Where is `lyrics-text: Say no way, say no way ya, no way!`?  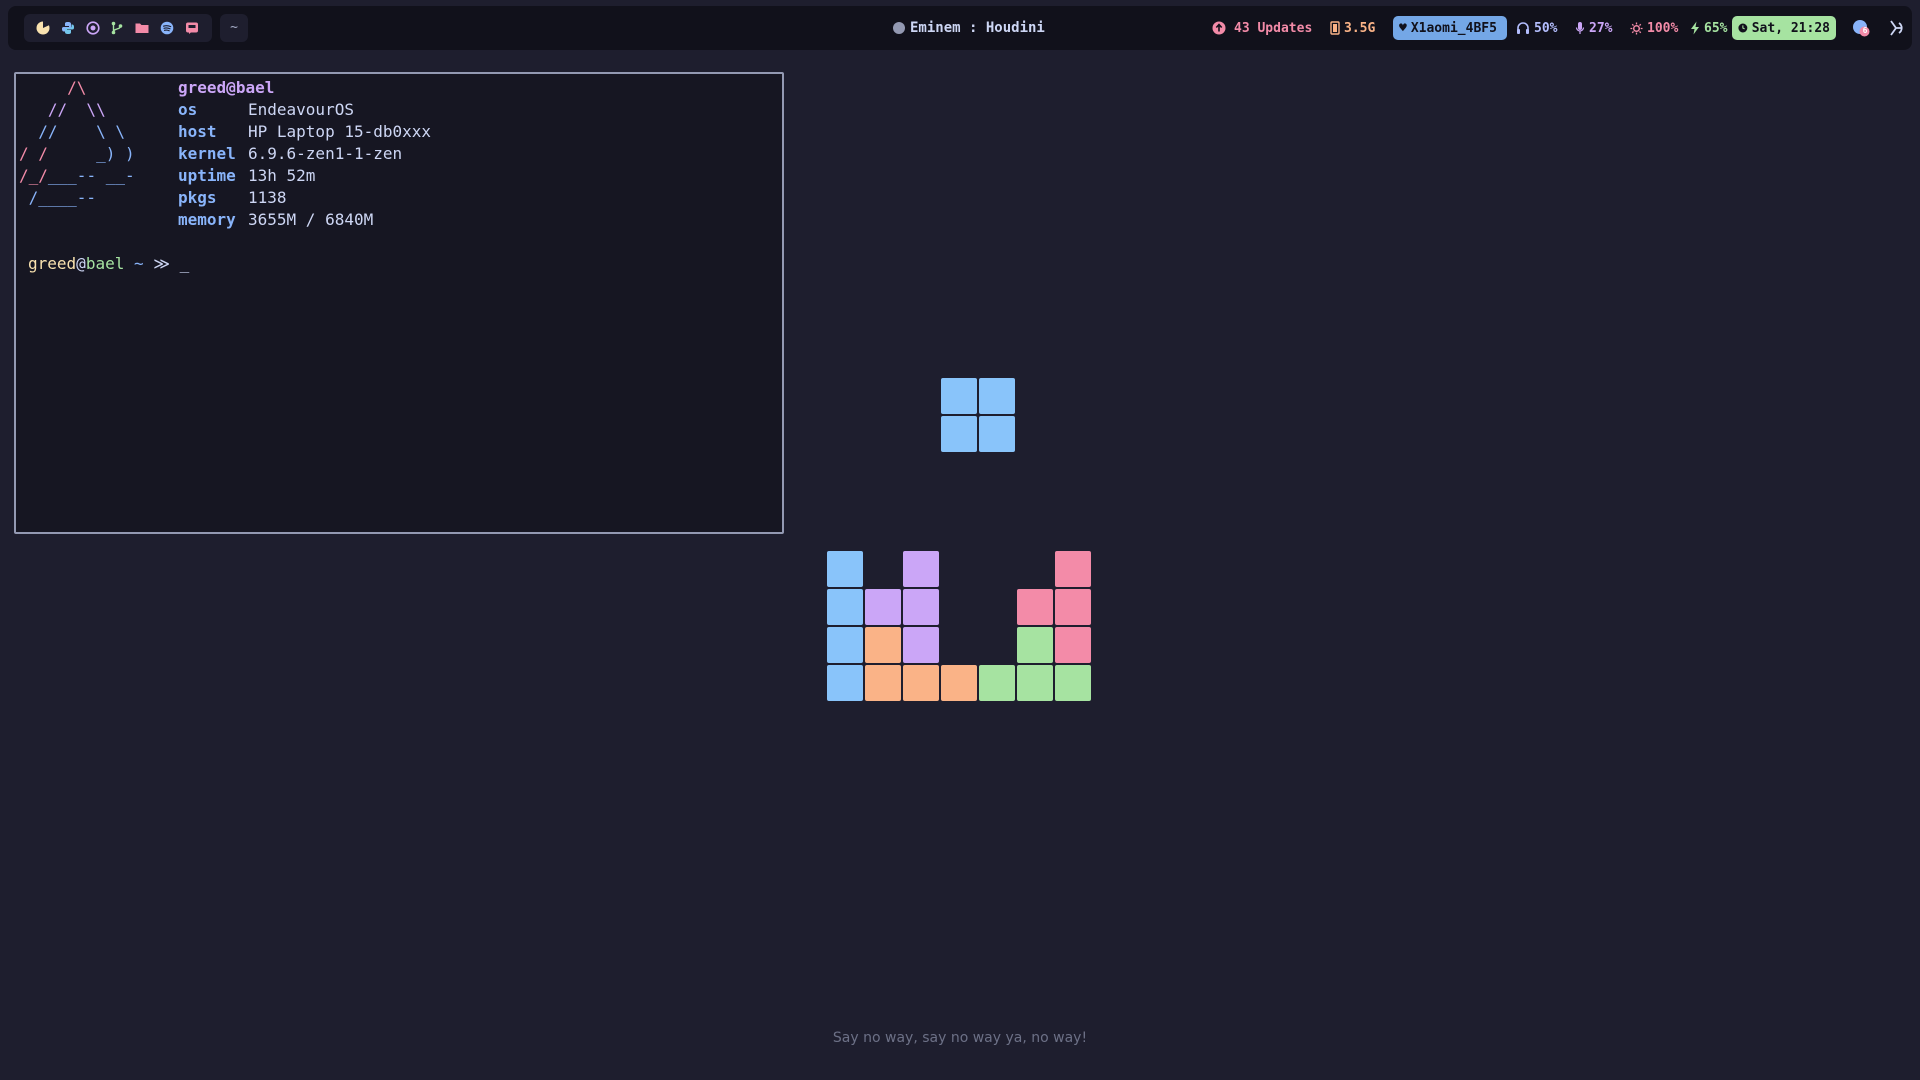 lyrics-text: Say no way, say no way ya, no way! is located at coordinates (960, 1038).